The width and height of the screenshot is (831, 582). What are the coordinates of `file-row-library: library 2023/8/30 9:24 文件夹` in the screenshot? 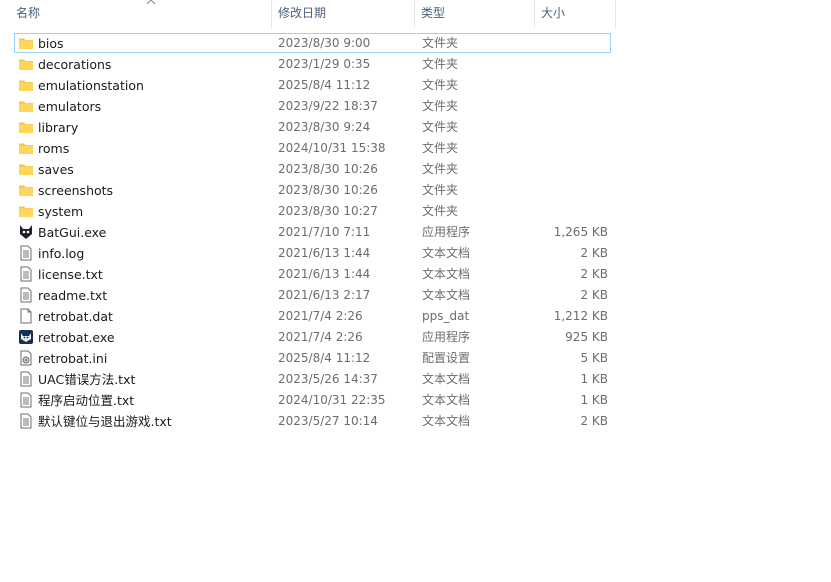 It's located at (308, 127).